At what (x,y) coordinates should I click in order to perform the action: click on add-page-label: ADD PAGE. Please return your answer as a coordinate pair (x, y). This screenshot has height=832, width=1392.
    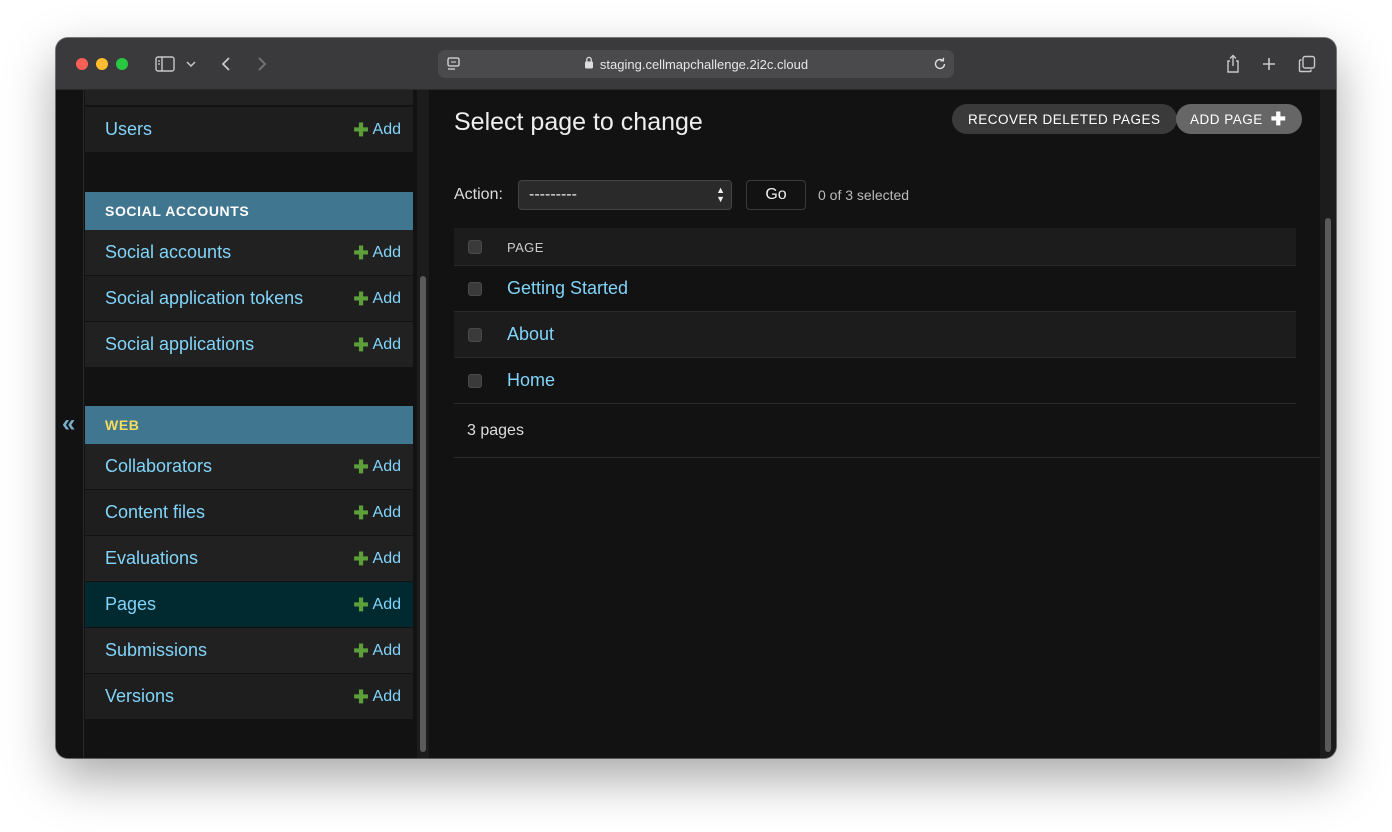
    Looking at the image, I should click on (1226, 119).